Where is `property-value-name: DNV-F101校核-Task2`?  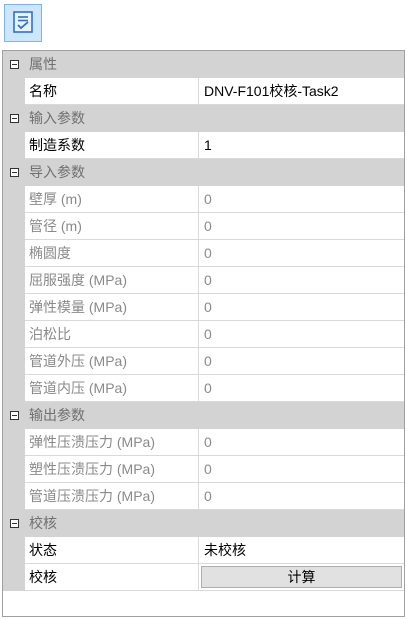 property-value-name: DNV-F101校核-Task2 is located at coordinates (301, 91).